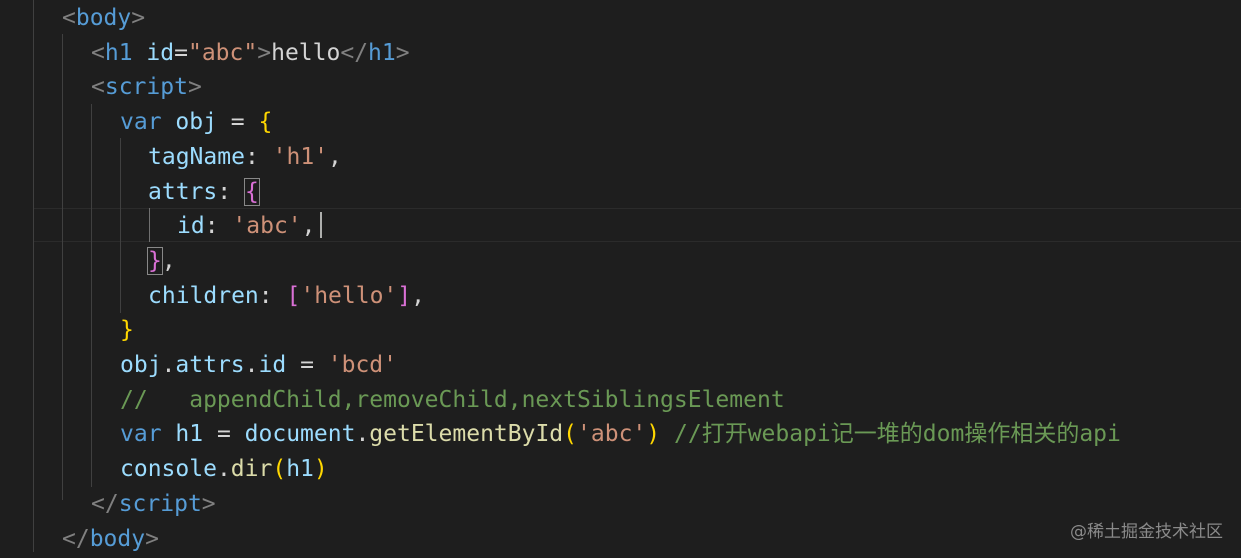 Image resolution: width=1241 pixels, height=558 pixels. I want to click on code-token: getElementById, so click(466, 434).